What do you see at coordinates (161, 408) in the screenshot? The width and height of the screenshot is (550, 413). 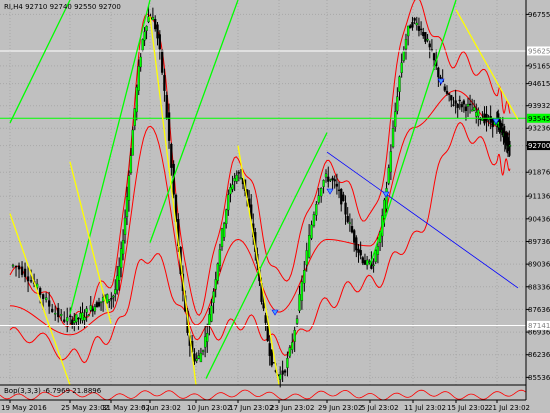 I see `time-tick-label: 6 Jun 23:02` at bounding box center [161, 408].